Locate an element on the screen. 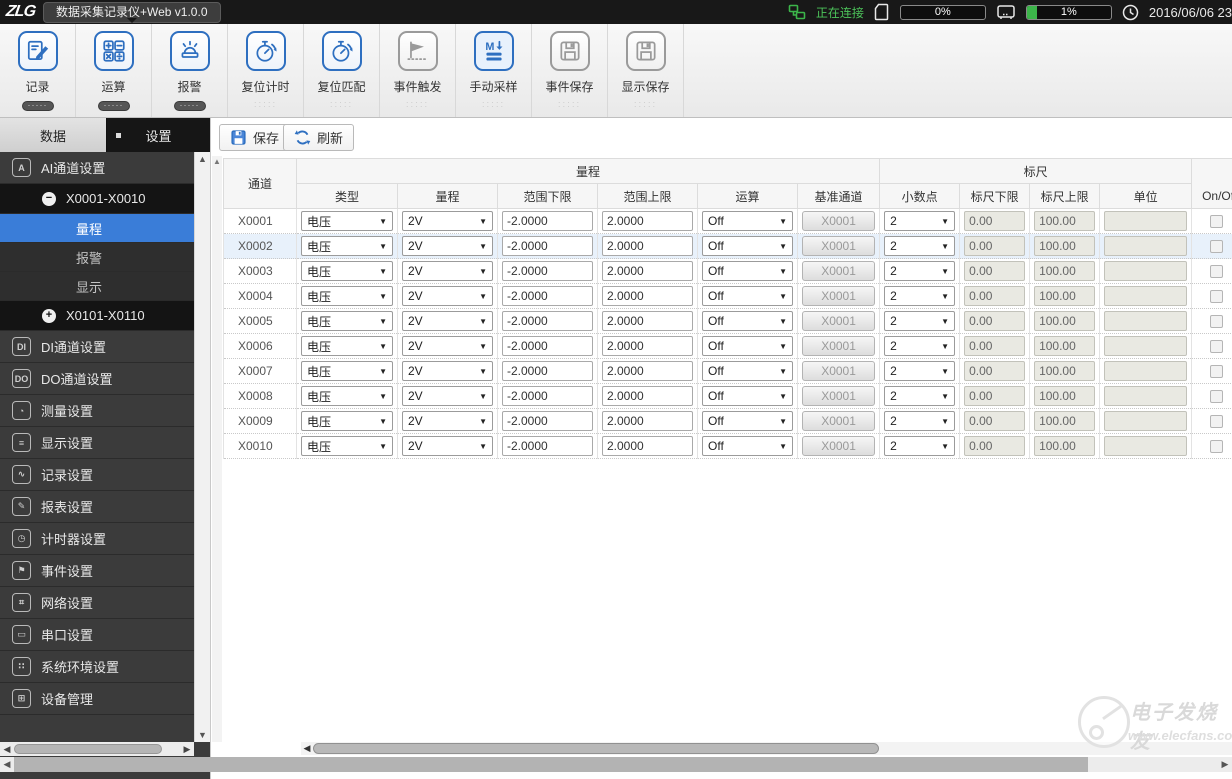 The height and width of the screenshot is (779, 1232). app-title-tab: 数据采集记录仪+Web v1.0.0 is located at coordinates (132, 12).